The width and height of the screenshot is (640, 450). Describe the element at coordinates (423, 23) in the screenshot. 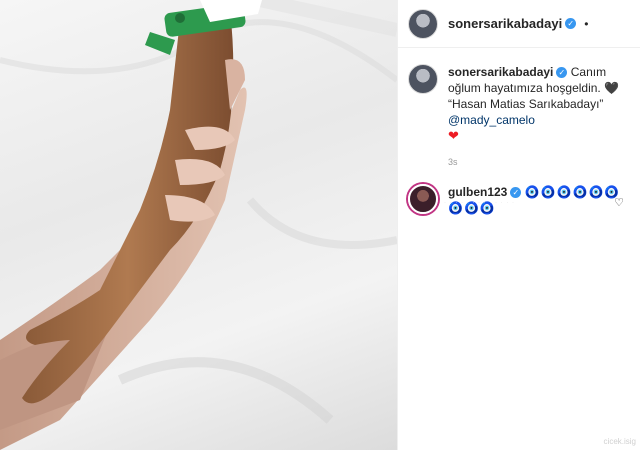

I see `author-avatar` at that location.